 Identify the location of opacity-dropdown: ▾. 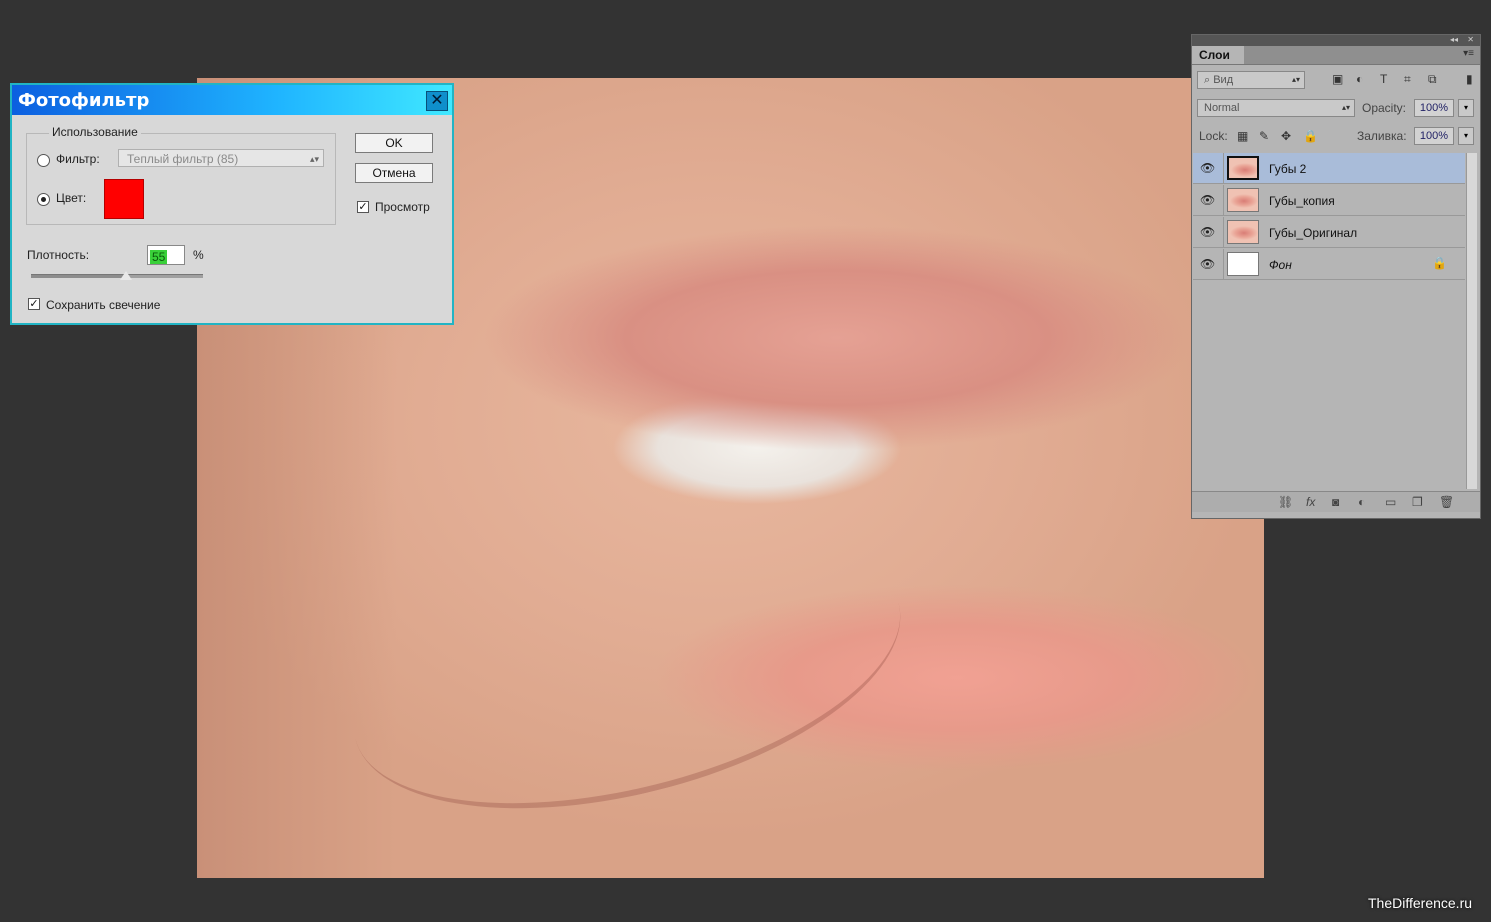
(1466, 108).